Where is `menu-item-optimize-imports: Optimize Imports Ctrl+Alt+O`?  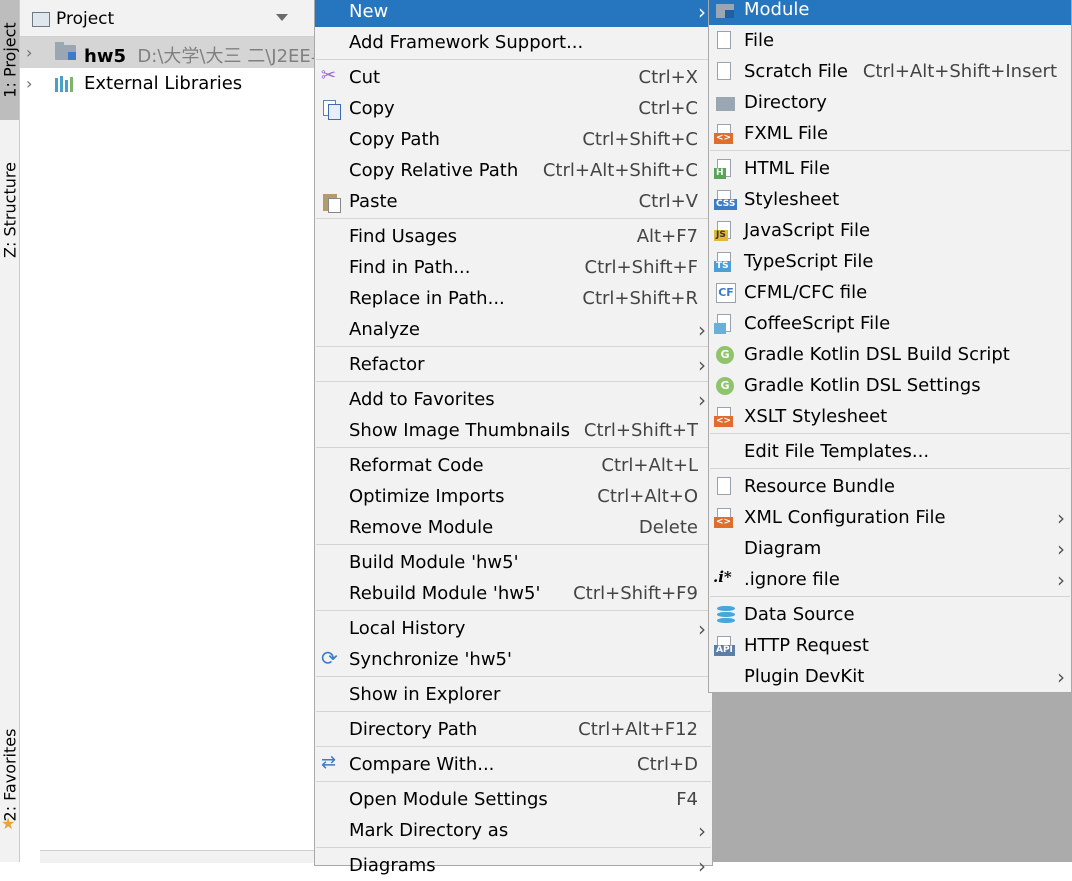 menu-item-optimize-imports: Optimize Imports Ctrl+Alt+O is located at coordinates (513, 496).